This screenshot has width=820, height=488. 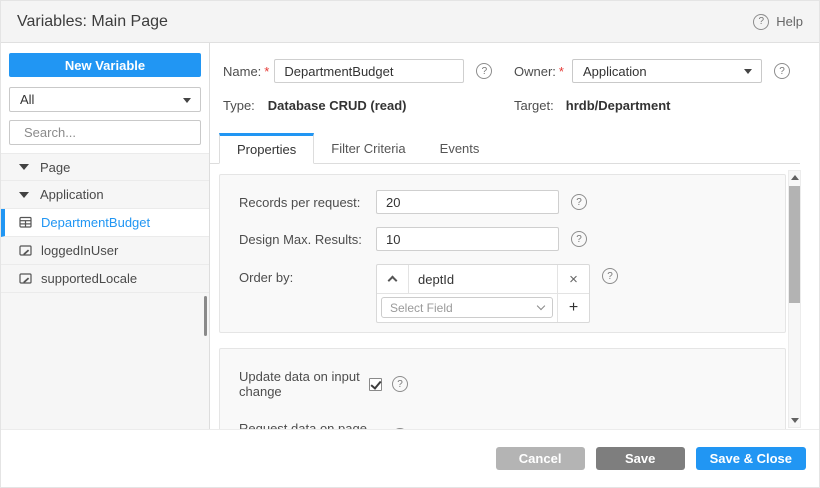 I want to click on target-field-group: Target: hrdb/Department, so click(x=592, y=105).